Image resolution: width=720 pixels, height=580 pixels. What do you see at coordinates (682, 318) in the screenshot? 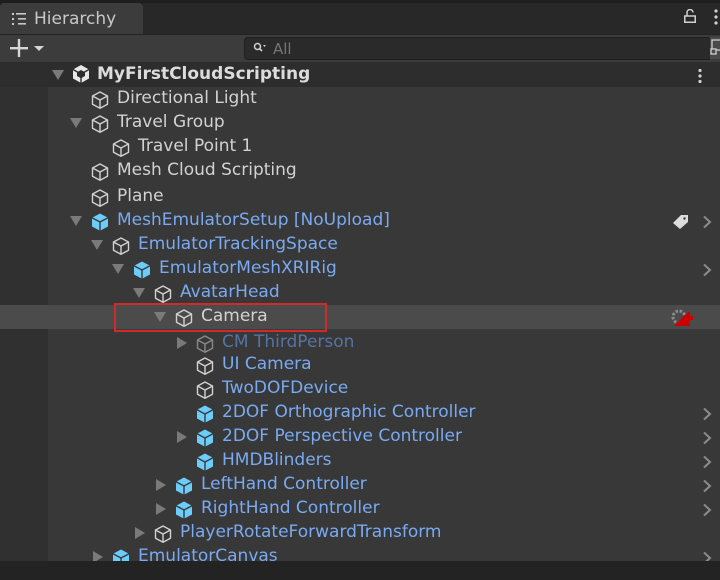
I see `camera-gizmo-icon` at bounding box center [682, 318].